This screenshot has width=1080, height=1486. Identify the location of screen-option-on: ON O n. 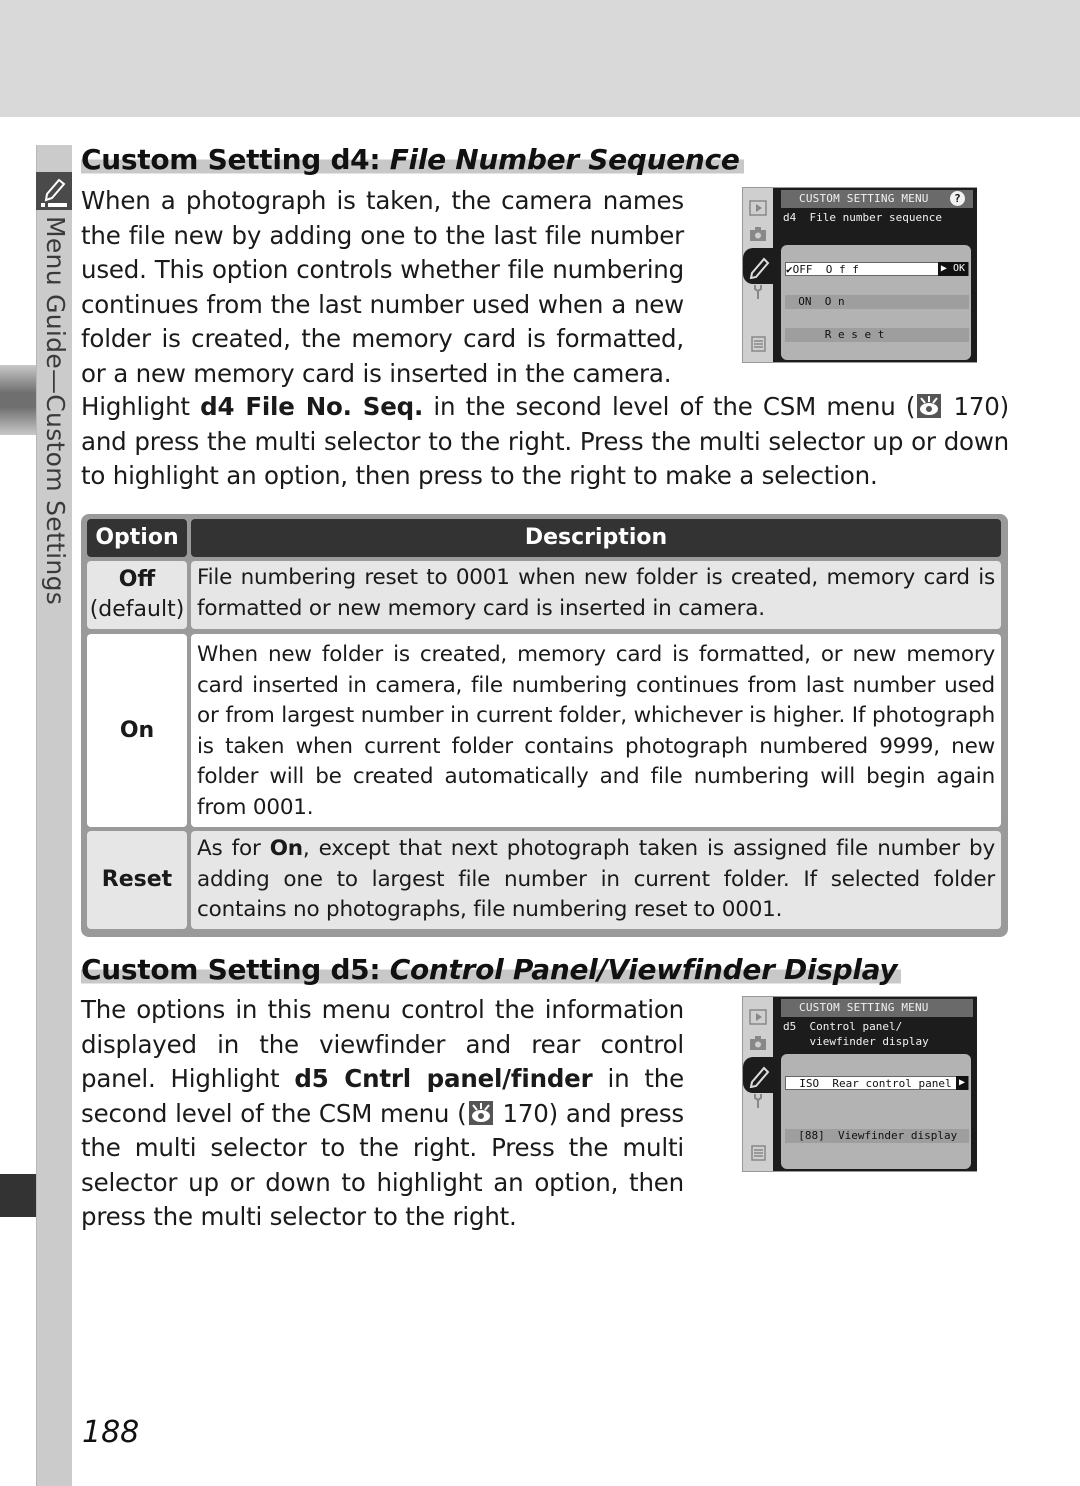
(877, 302).